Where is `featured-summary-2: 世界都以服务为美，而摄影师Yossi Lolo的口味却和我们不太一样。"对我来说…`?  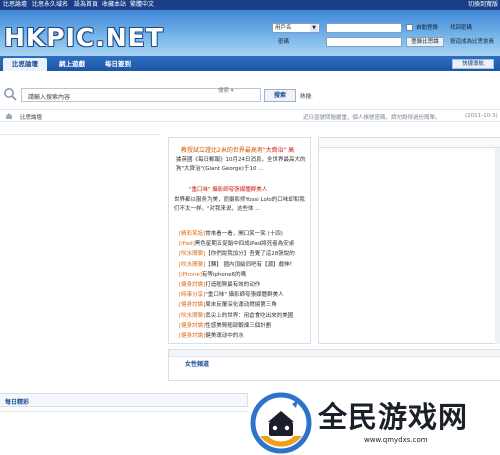 featured-summary-2: 世界都以服务为美，而摄影师Yossi Lolo的口味却和我们不太一样。"对我来说… is located at coordinates (239, 204).